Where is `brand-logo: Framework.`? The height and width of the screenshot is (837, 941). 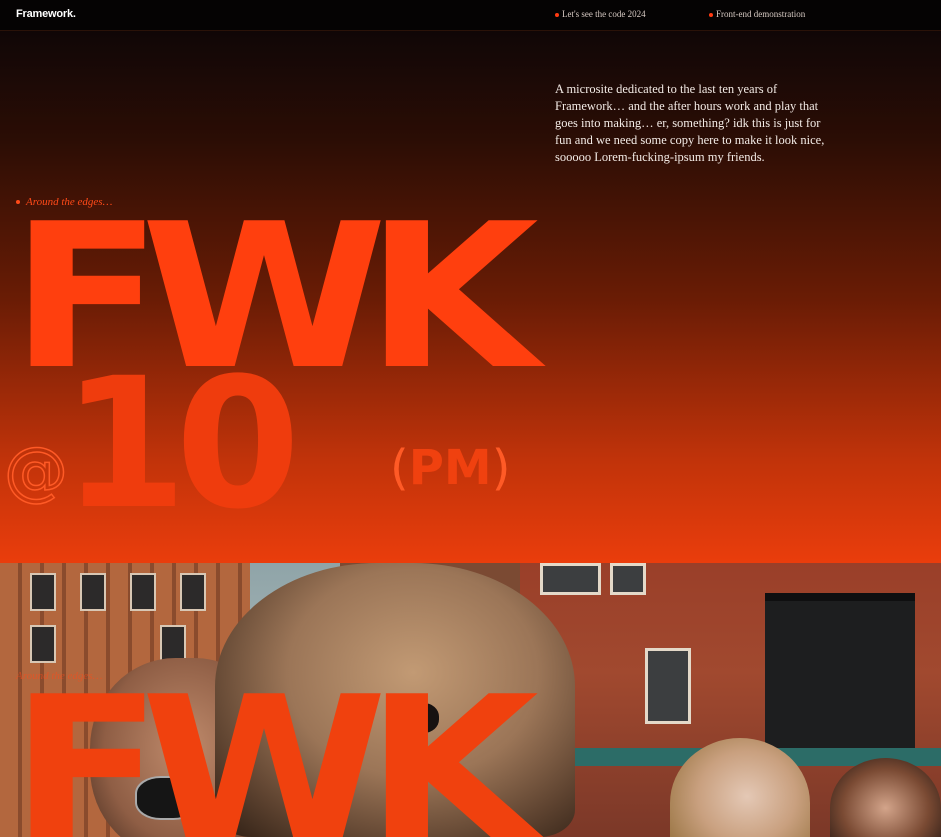 brand-logo: Framework. is located at coordinates (46, 14).